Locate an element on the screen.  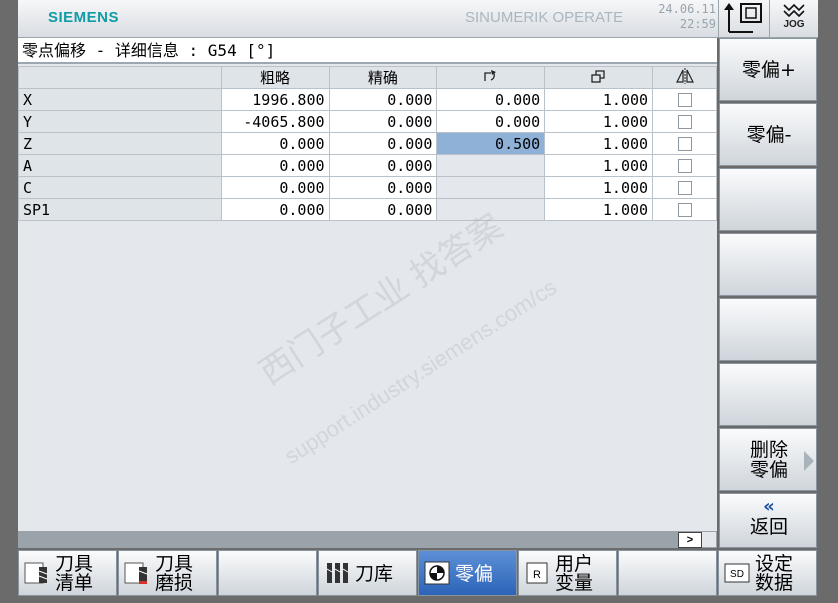
table-row: A 0.000 0.000 1.000 is located at coordinates (367, 165).